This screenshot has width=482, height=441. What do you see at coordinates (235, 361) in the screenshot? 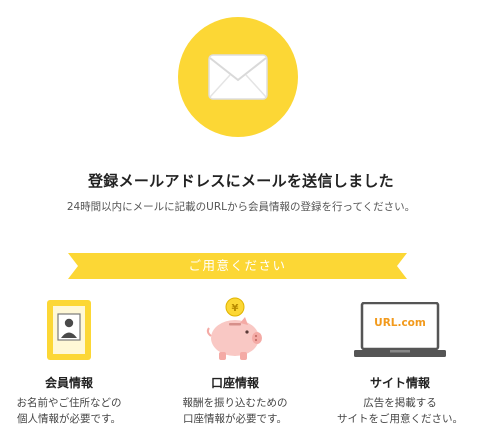
I see `feature-bank-info: ¥ 口座情報 報酬を振り込むための 口座情報が必要です。` at bounding box center [235, 361].